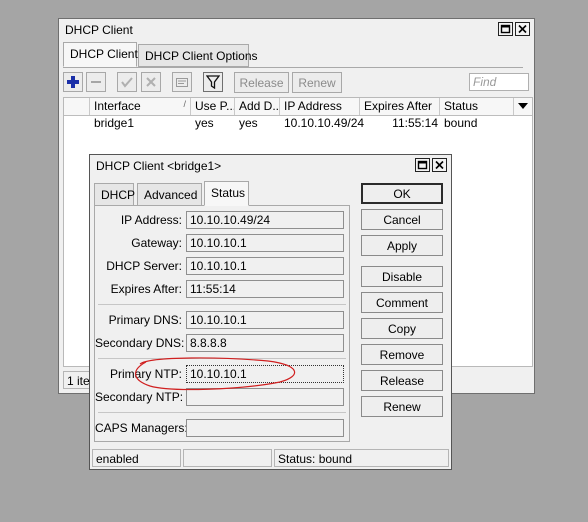 The image size is (588, 522). I want to click on dialog-statusbar: enabled Status: bound, so click(270, 458).